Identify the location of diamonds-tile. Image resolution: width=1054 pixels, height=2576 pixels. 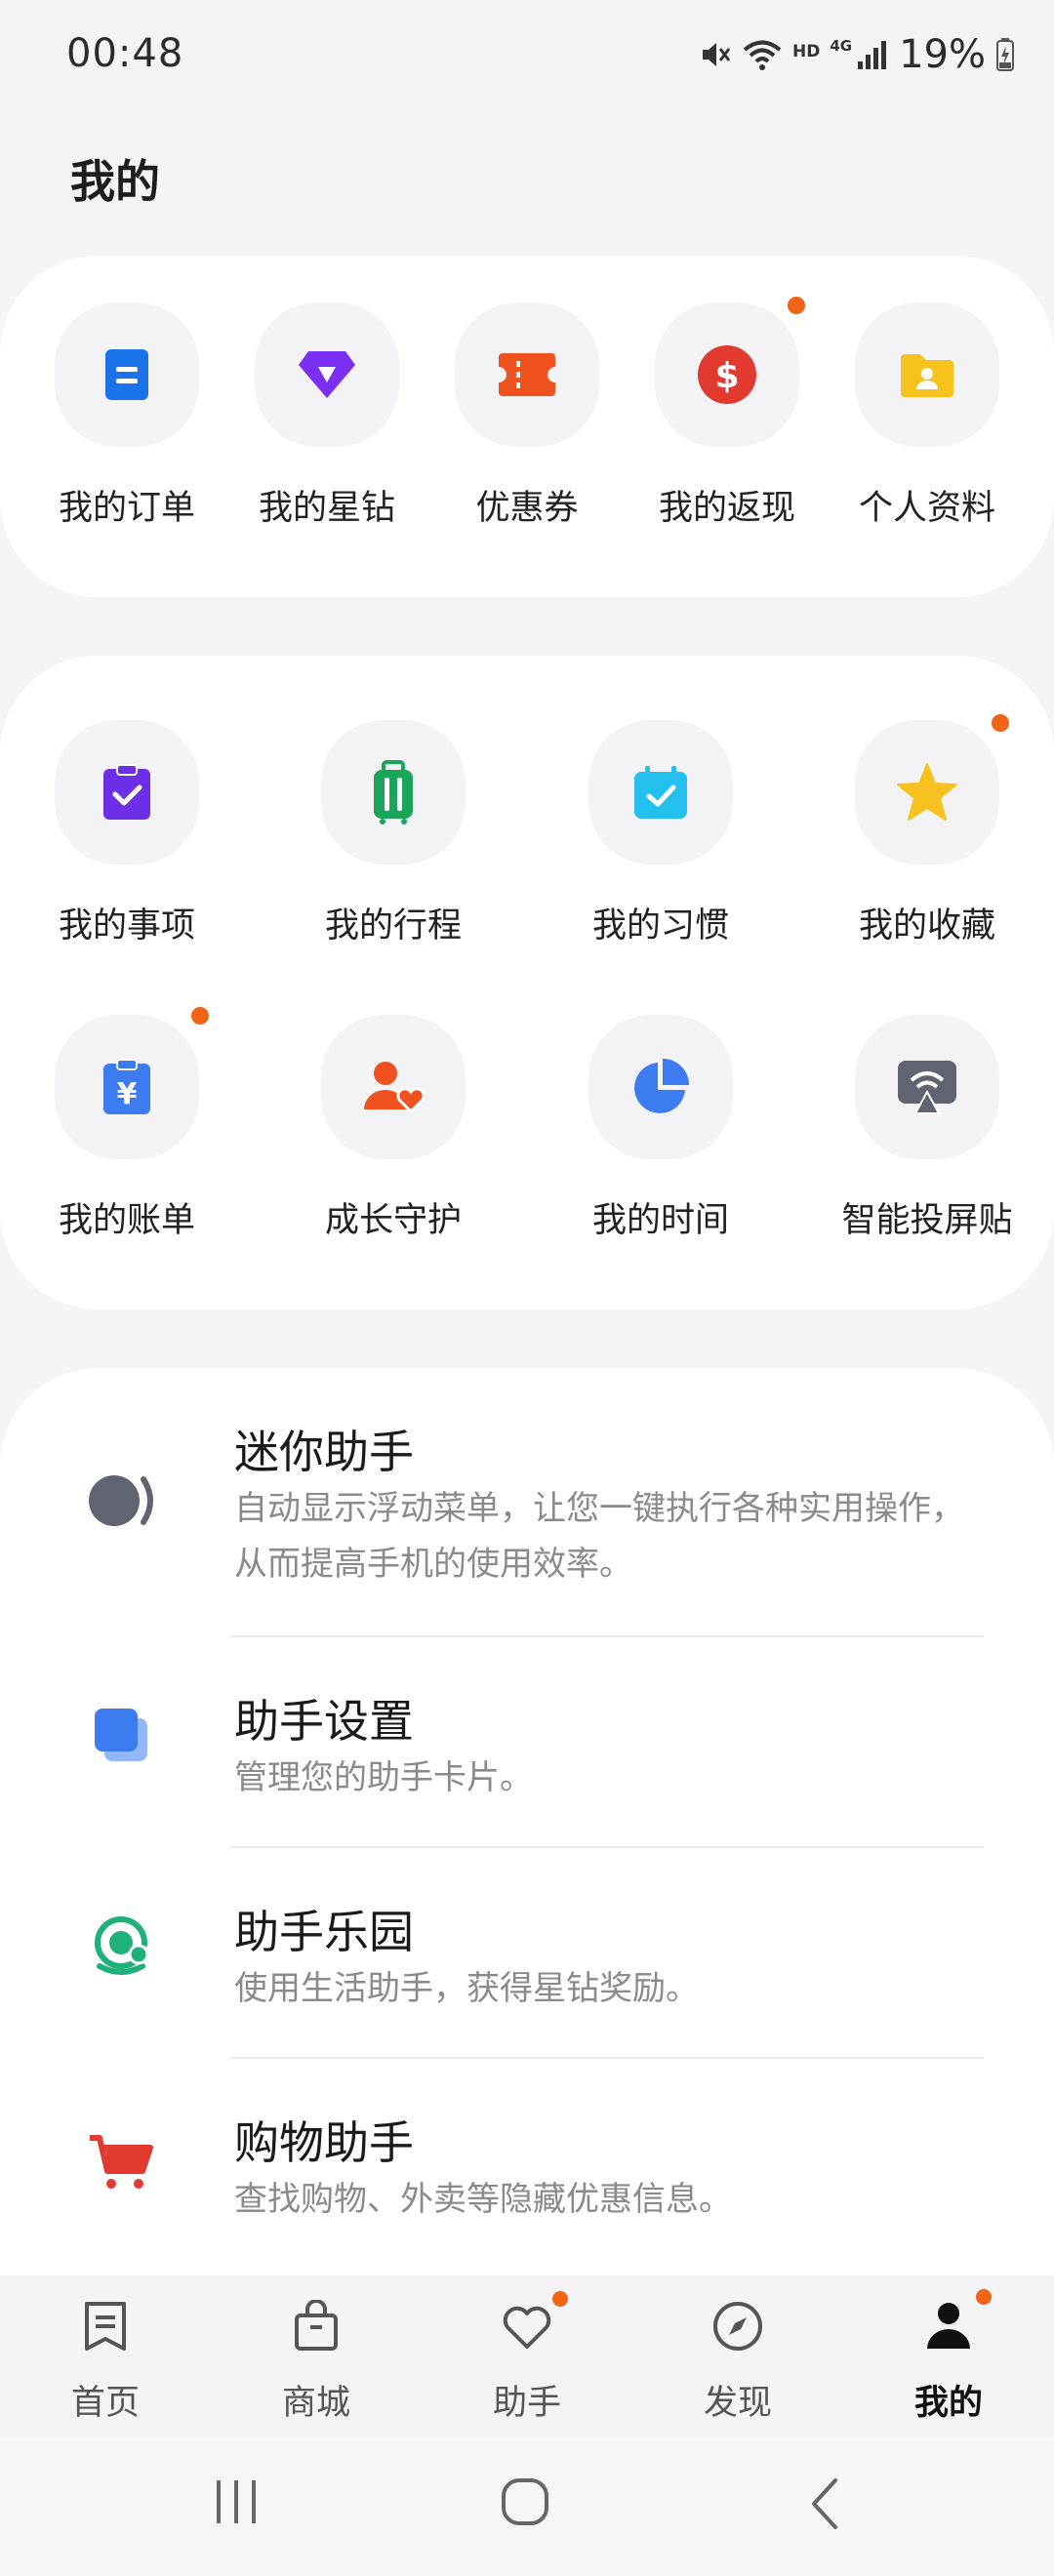
(327, 374).